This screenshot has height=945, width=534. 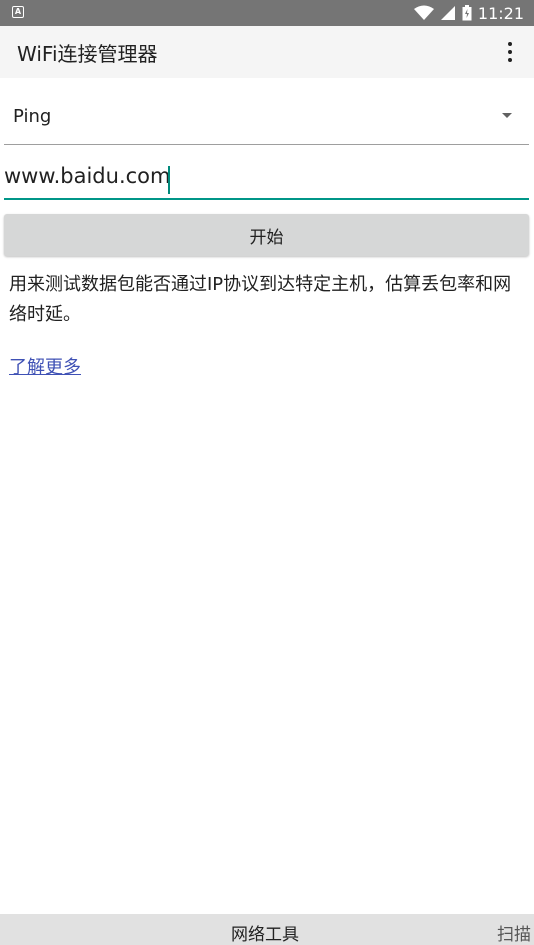 What do you see at coordinates (266, 235) in the screenshot?
I see `start-button: 开始` at bounding box center [266, 235].